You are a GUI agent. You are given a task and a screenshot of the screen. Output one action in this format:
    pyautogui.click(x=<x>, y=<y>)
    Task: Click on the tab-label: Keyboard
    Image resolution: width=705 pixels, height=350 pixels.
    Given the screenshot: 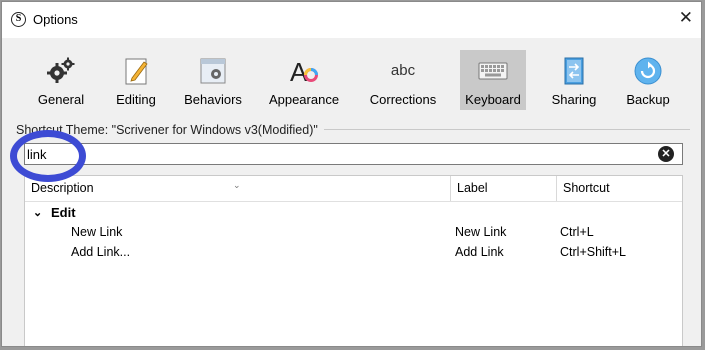 What is the action you would take?
    pyautogui.click(x=493, y=99)
    